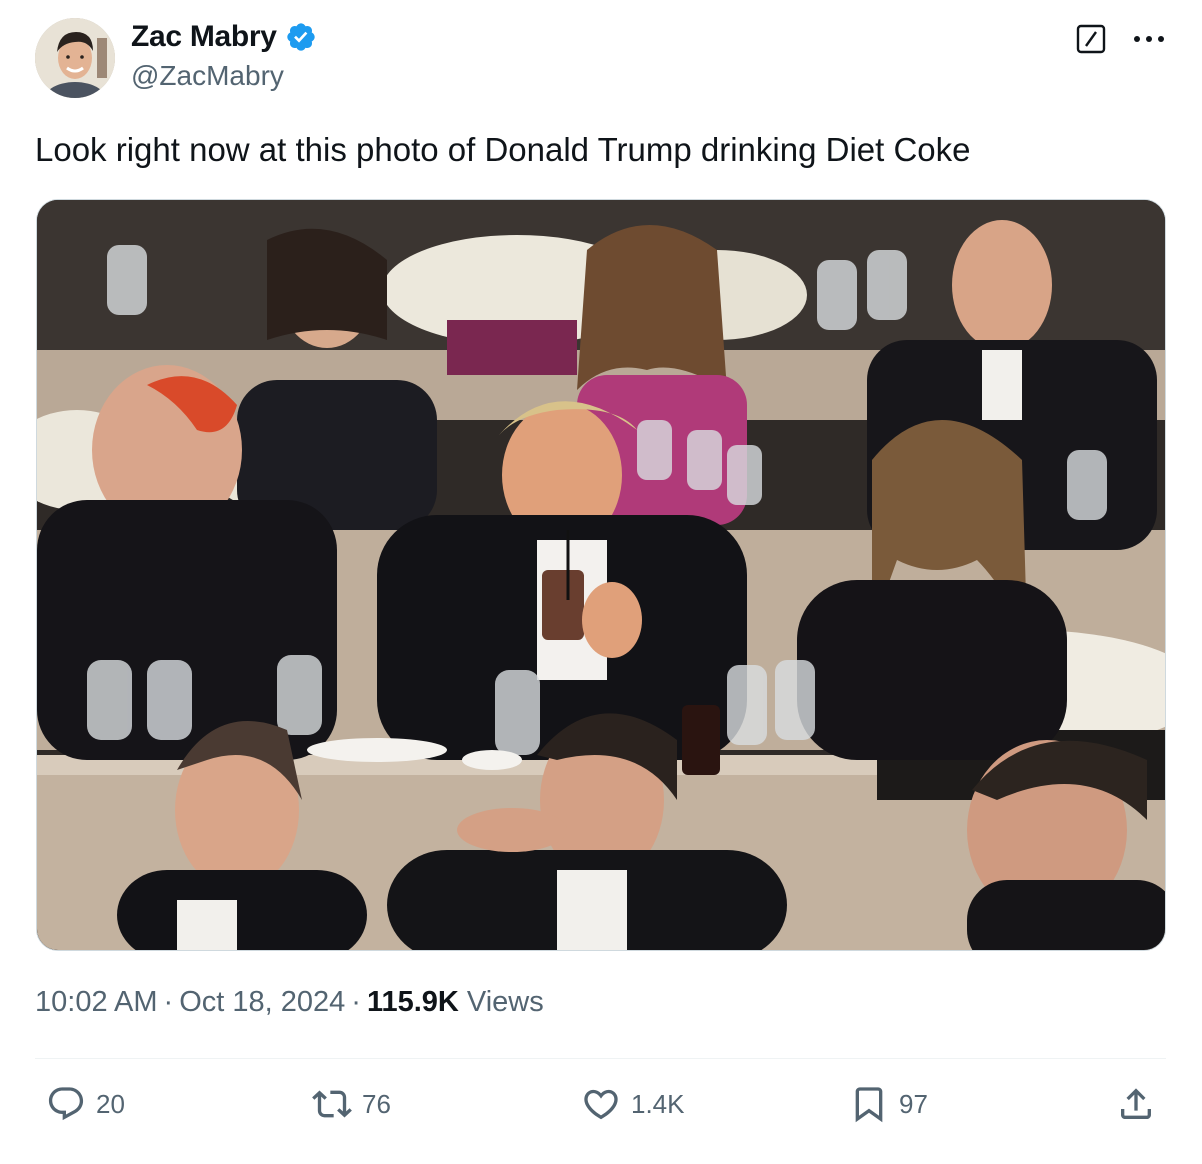 This screenshot has height=1164, width=1202. I want to click on repost-icon, so click(332, 1104).